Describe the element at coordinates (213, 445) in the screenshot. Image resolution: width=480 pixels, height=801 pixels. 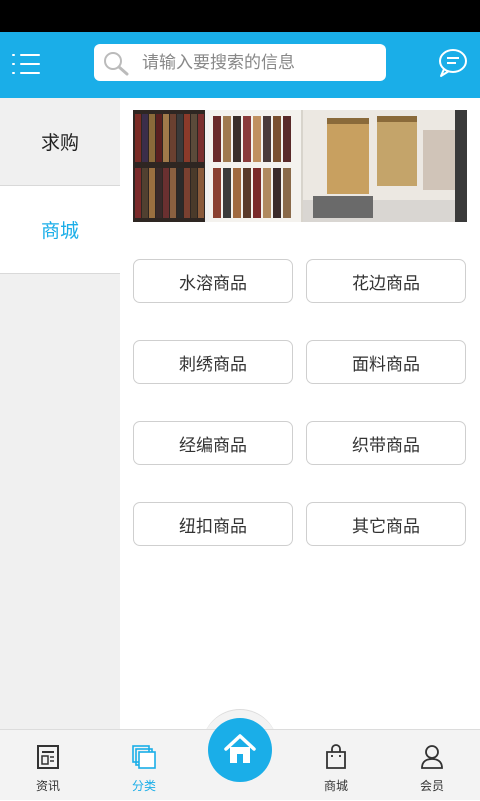
I see `category-label: 经编商品` at that location.